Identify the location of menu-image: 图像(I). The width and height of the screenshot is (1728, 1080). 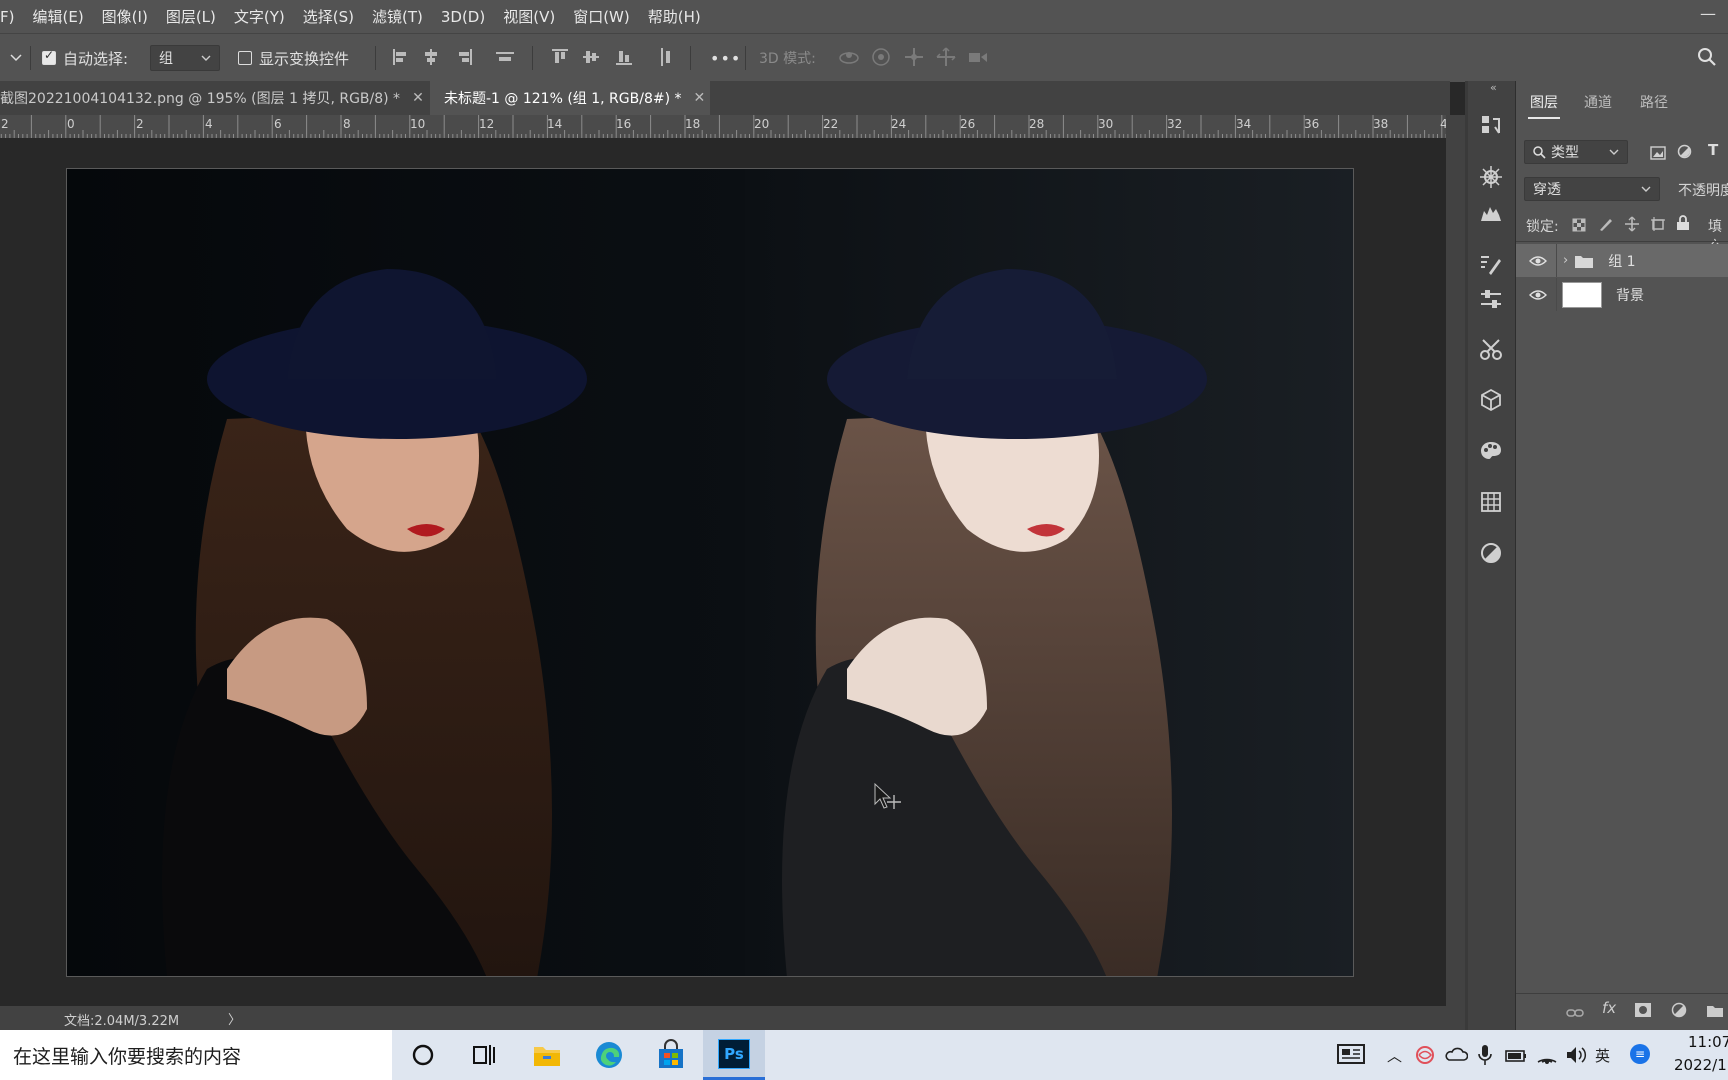
(125, 16).